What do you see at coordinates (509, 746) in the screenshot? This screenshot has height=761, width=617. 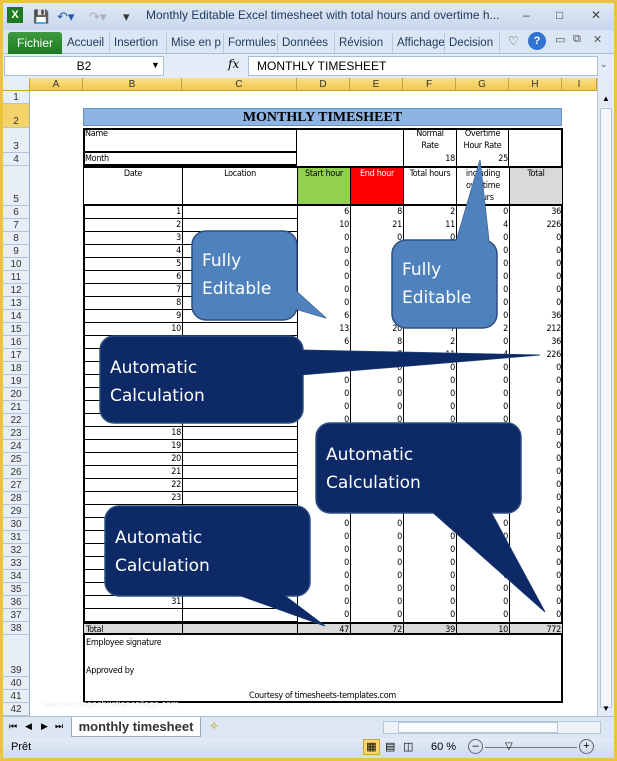 I see `zoom-slider-thumb: ▽` at bounding box center [509, 746].